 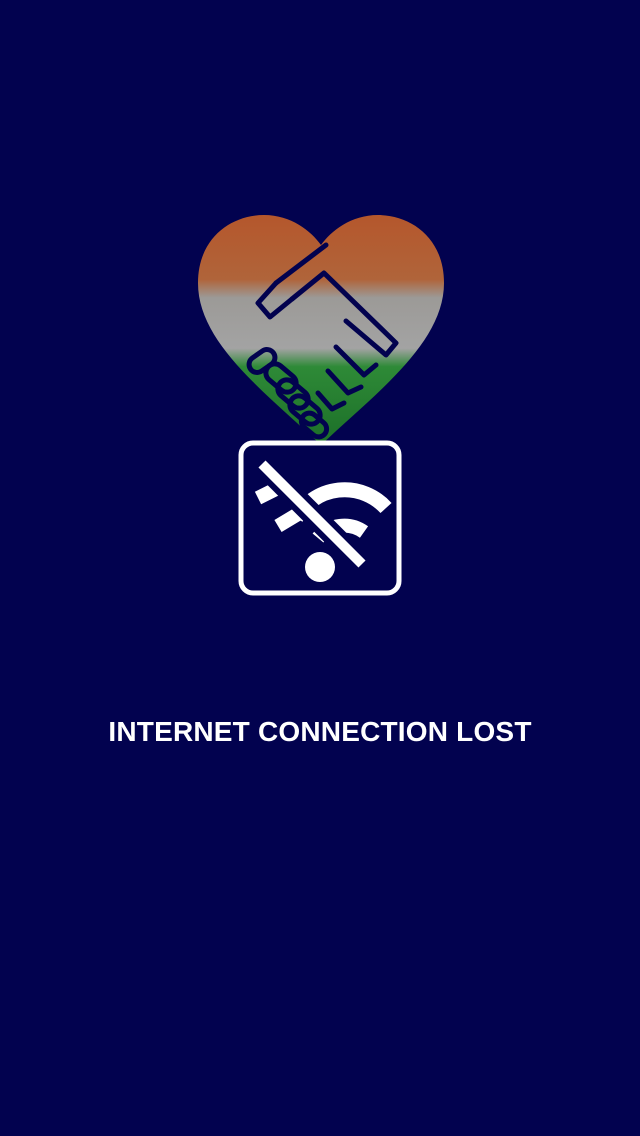 What do you see at coordinates (320, 731) in the screenshot?
I see `connection-lost-message: INTERNET CONNECTION LOST` at bounding box center [320, 731].